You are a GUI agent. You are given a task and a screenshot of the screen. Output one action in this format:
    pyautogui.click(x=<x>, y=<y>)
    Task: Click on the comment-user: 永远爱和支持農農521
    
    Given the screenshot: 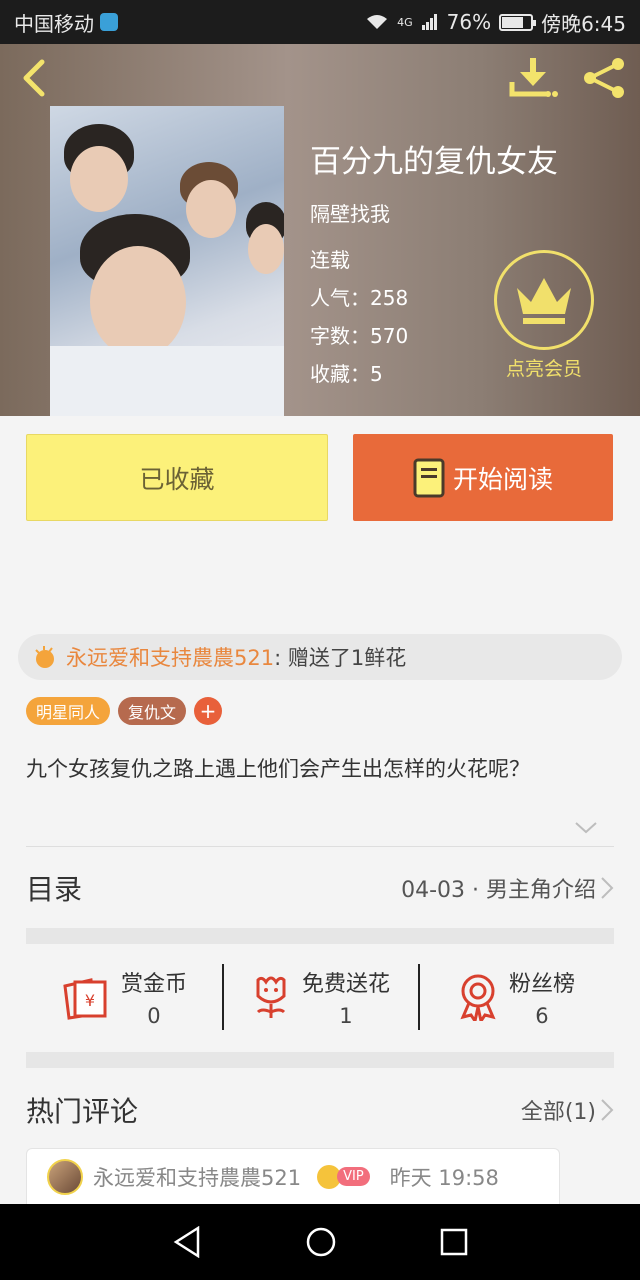 What is the action you would take?
    pyautogui.click(x=197, y=1177)
    